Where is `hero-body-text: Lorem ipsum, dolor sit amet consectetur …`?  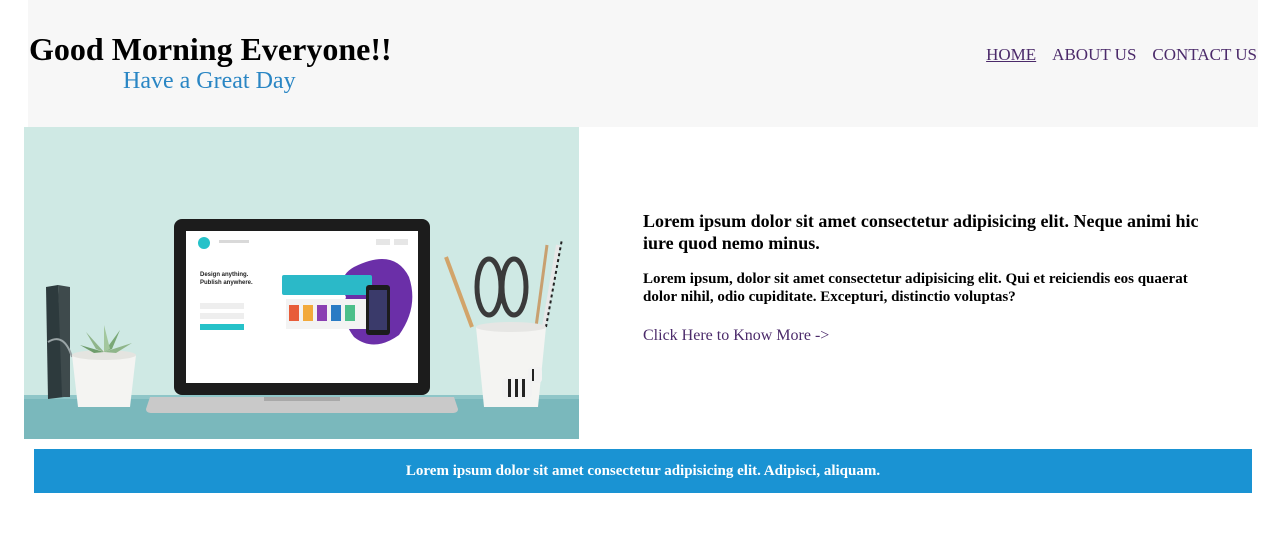 hero-body-text: Lorem ipsum, dolor sit amet consectetur … is located at coordinates (915, 288).